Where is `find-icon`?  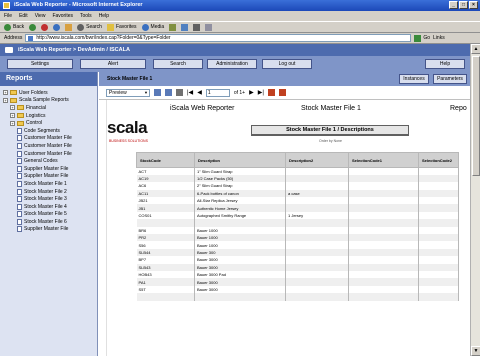
find-icon is located at coordinates (271, 92).